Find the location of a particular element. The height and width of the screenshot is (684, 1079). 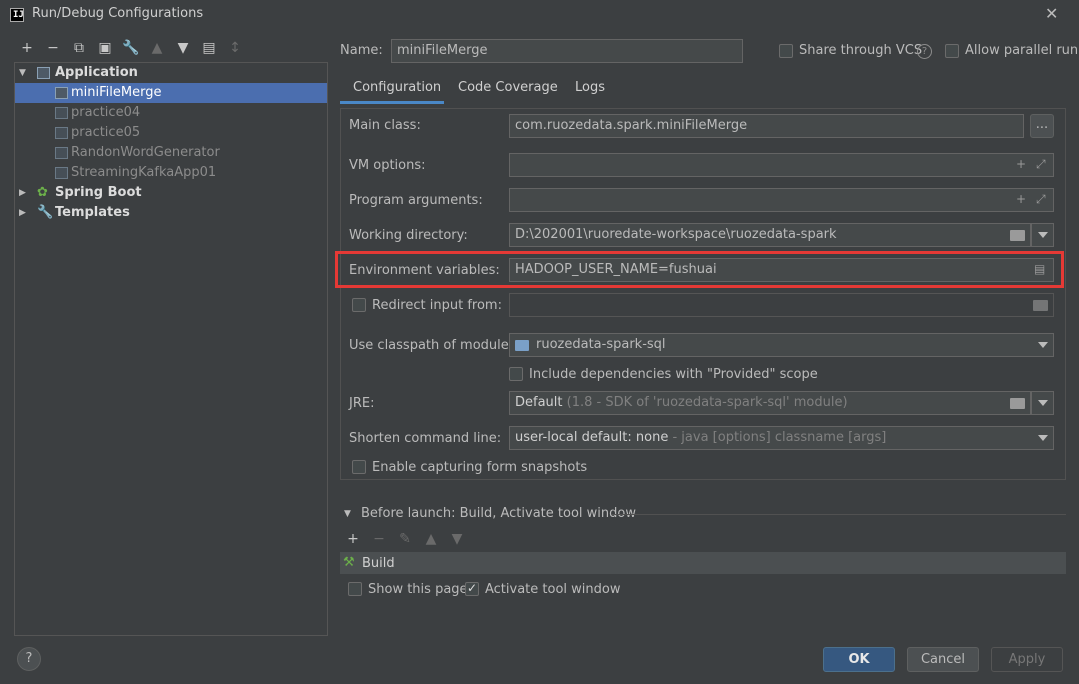

tree-item-streamingkafkaapp01: StreamingKafkaApp01 is located at coordinates (171, 173).